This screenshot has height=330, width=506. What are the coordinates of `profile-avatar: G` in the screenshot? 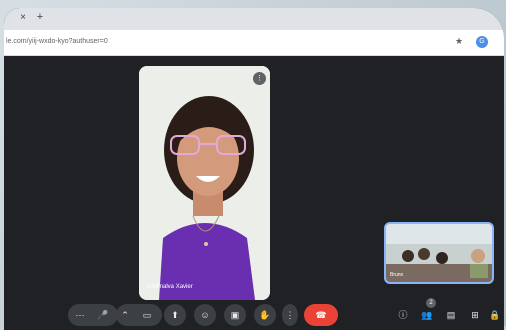 It's located at (482, 42).